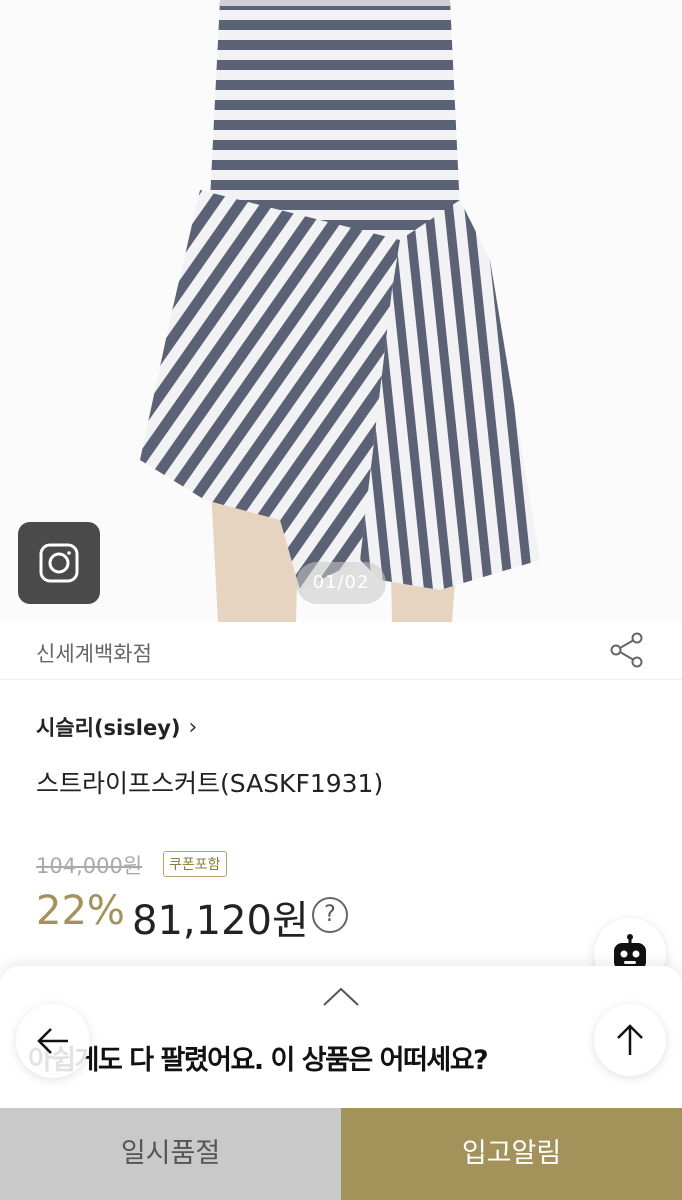  I want to click on discount-rate: 22%, so click(80, 911).